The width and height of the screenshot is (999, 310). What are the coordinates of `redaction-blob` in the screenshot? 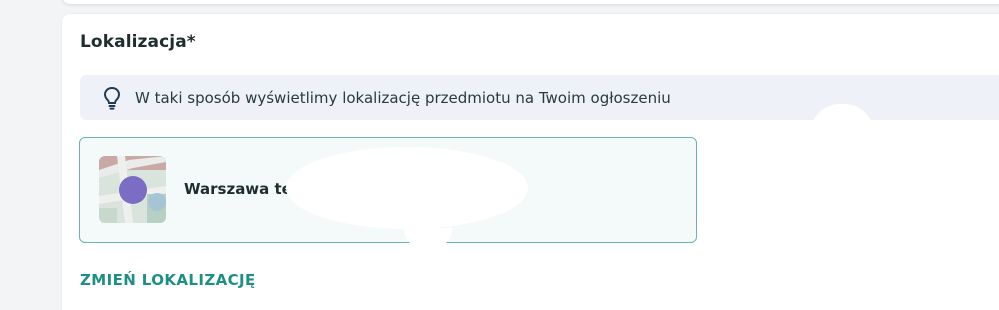 It's located at (407, 188).